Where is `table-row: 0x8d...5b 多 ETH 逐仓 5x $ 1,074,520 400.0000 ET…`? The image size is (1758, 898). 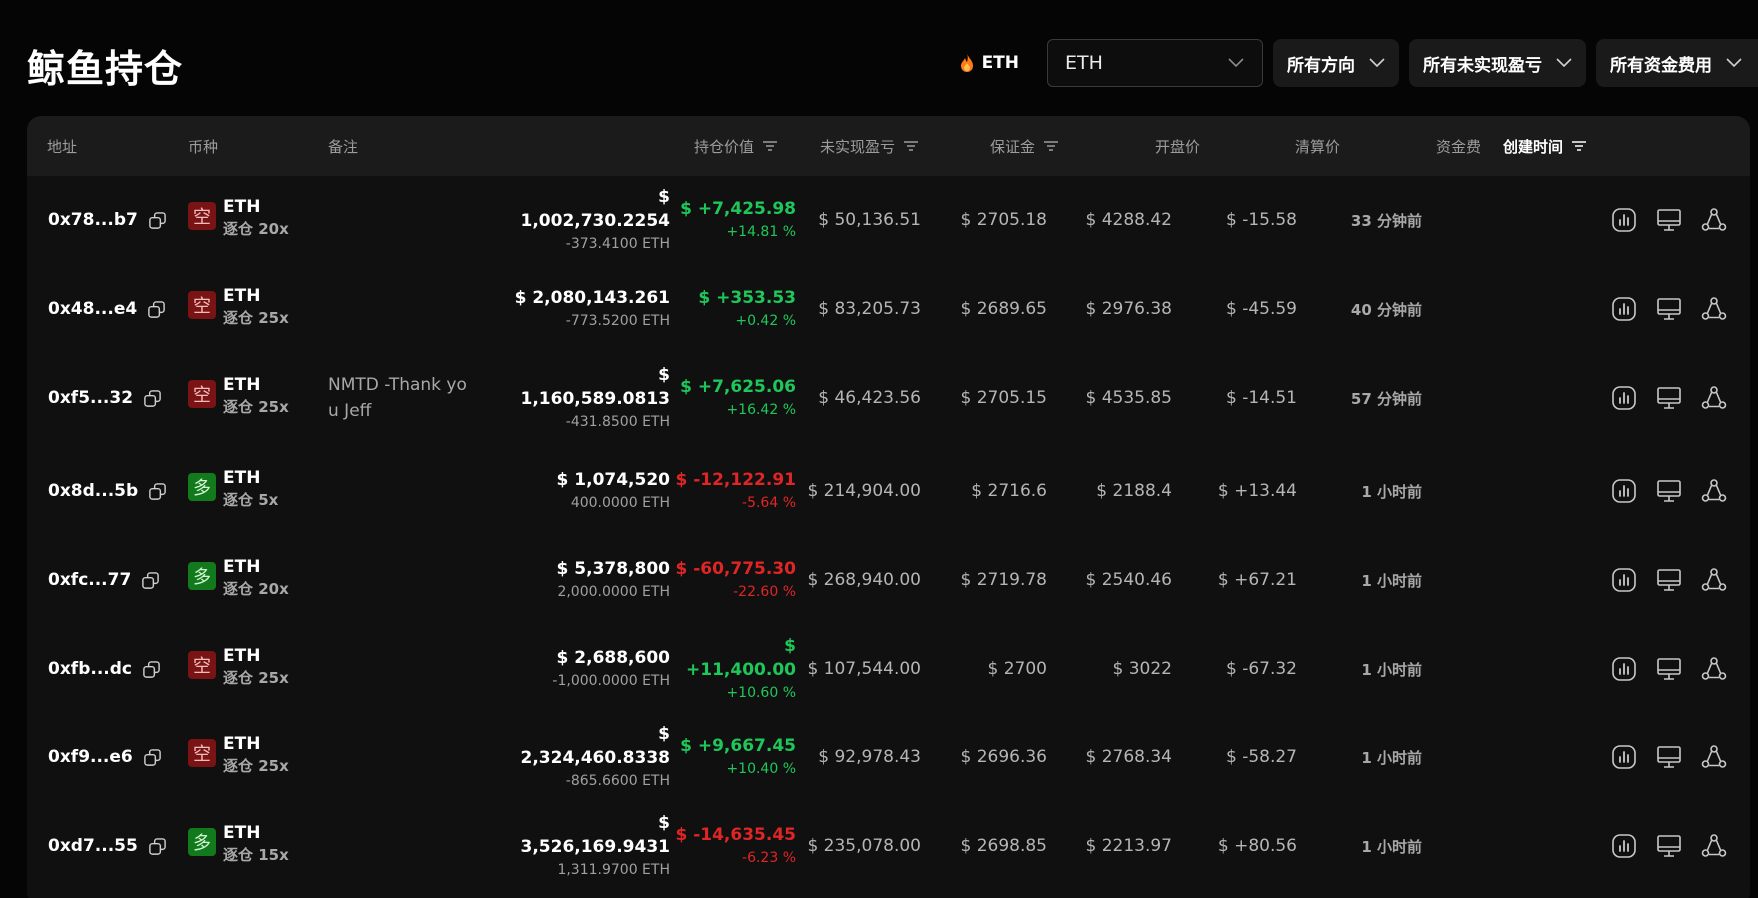 table-row: 0x8d...5b 多 ETH 逐仓 5x $ 1,074,520 400.0000 ET… is located at coordinates (888, 491).